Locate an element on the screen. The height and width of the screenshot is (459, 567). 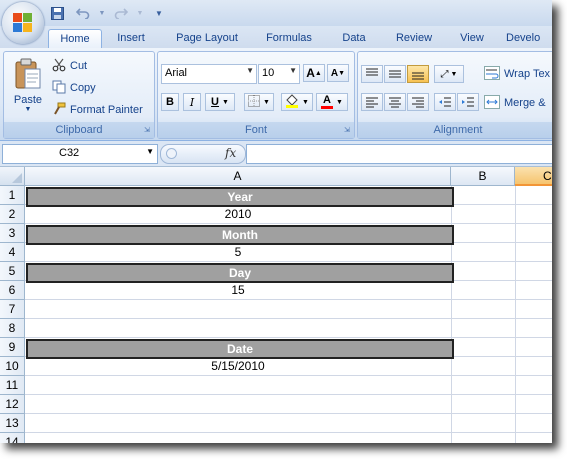
office-logo-icon is located at coordinates (23, 23).